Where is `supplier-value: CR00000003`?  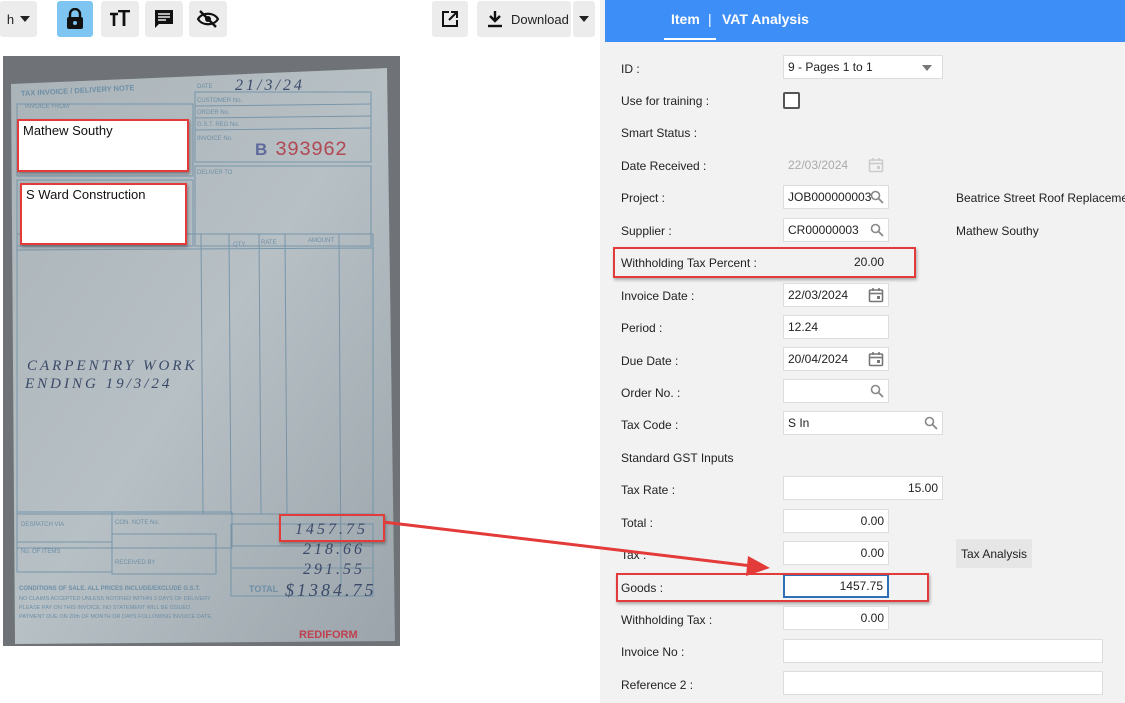
supplier-value: CR00000003 is located at coordinates (823, 230).